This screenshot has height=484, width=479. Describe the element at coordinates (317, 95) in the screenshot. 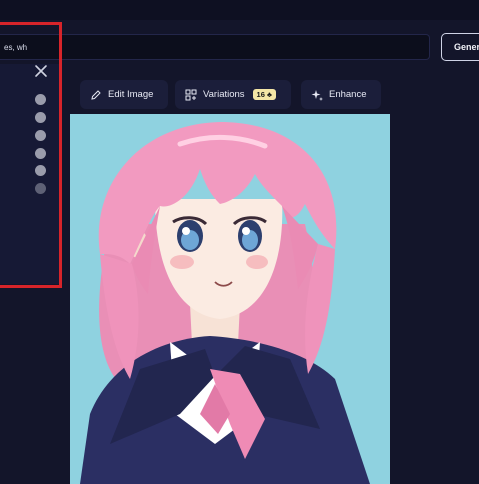

I see `sparkle-icon` at that location.